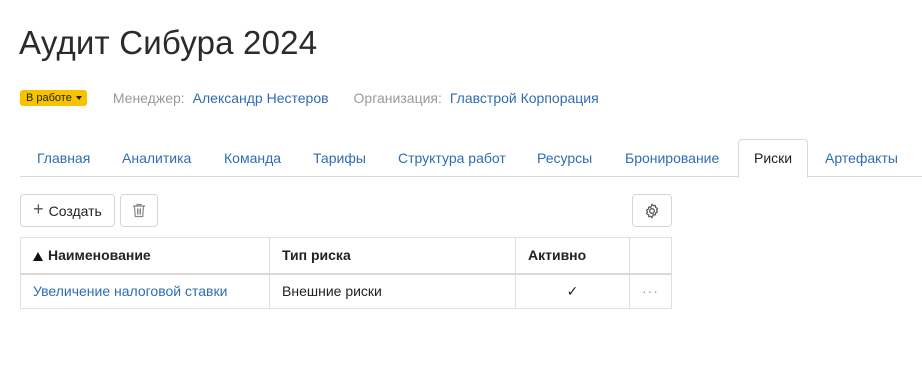 The height and width of the screenshot is (391, 922). I want to click on sort-ascending-icon, so click(38, 257).